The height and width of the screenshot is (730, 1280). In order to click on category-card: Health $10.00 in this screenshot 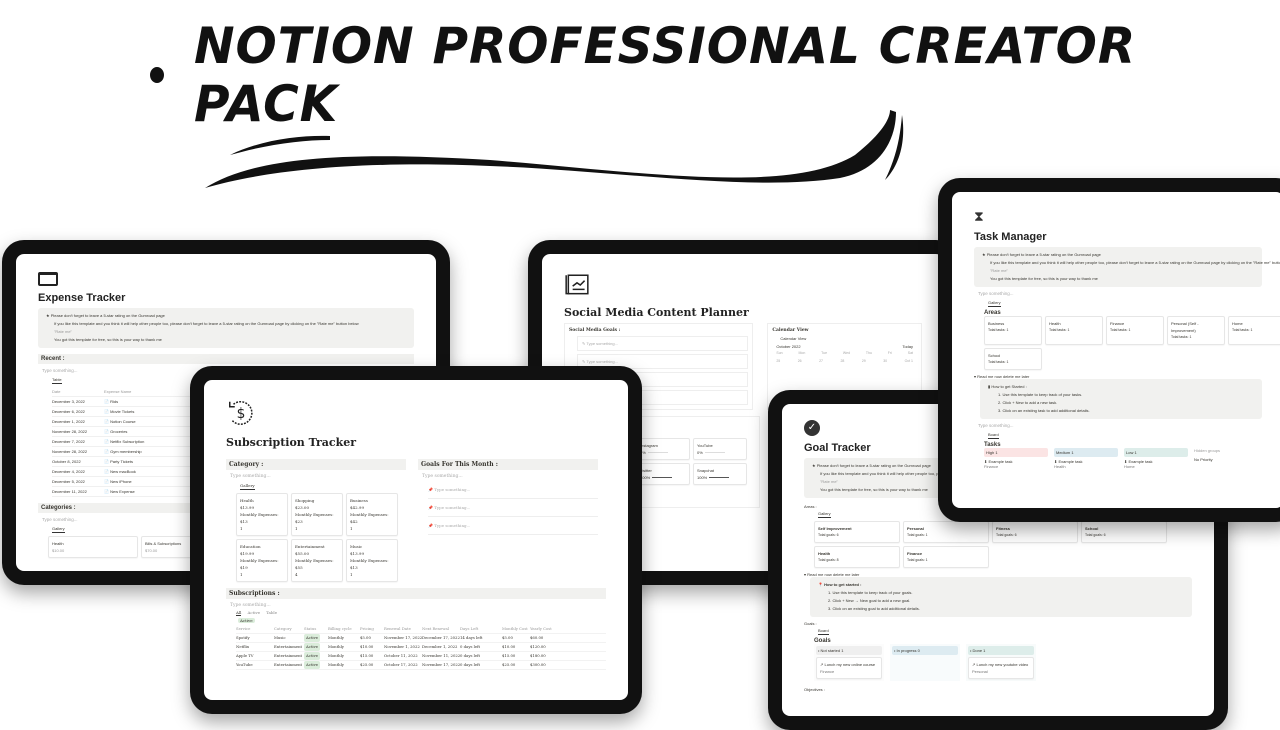, I will do `click(93, 547)`.